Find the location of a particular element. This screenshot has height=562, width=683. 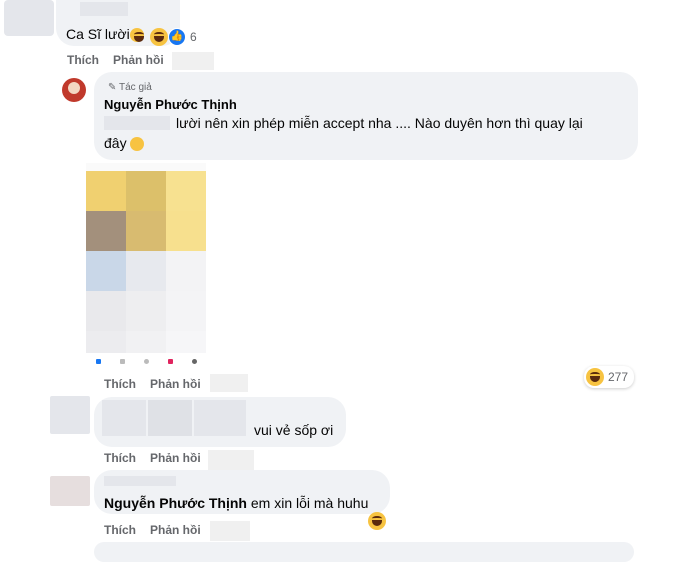

phone-tab-bar is located at coordinates (146, 361).